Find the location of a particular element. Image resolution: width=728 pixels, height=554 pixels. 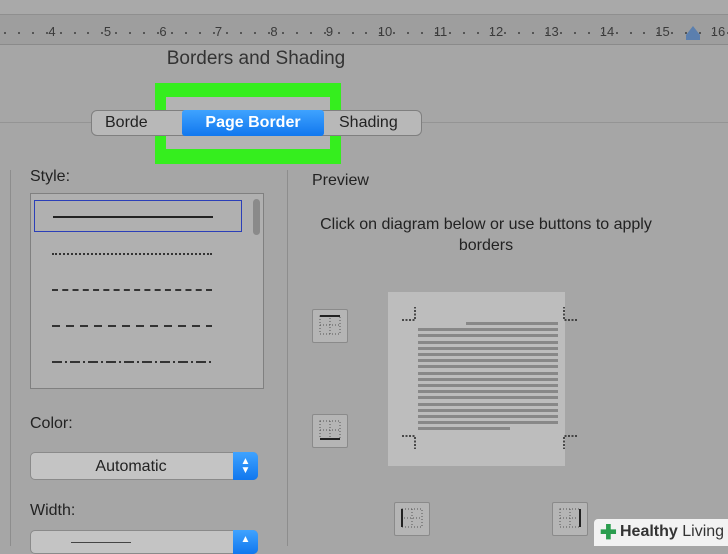

style-list is located at coordinates (147, 291).